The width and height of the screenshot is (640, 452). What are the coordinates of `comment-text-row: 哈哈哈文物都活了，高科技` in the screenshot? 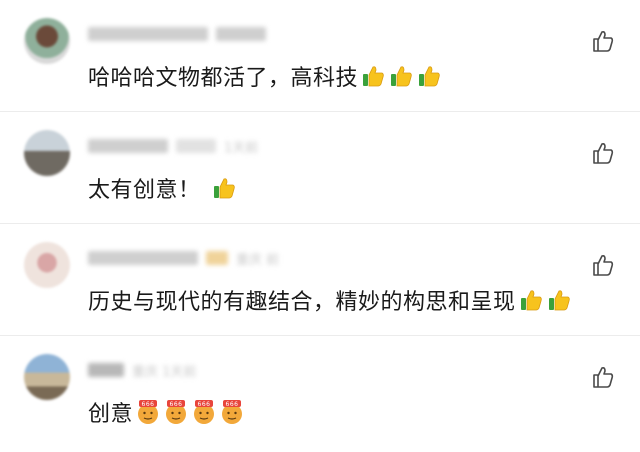 It's located at (265, 76).